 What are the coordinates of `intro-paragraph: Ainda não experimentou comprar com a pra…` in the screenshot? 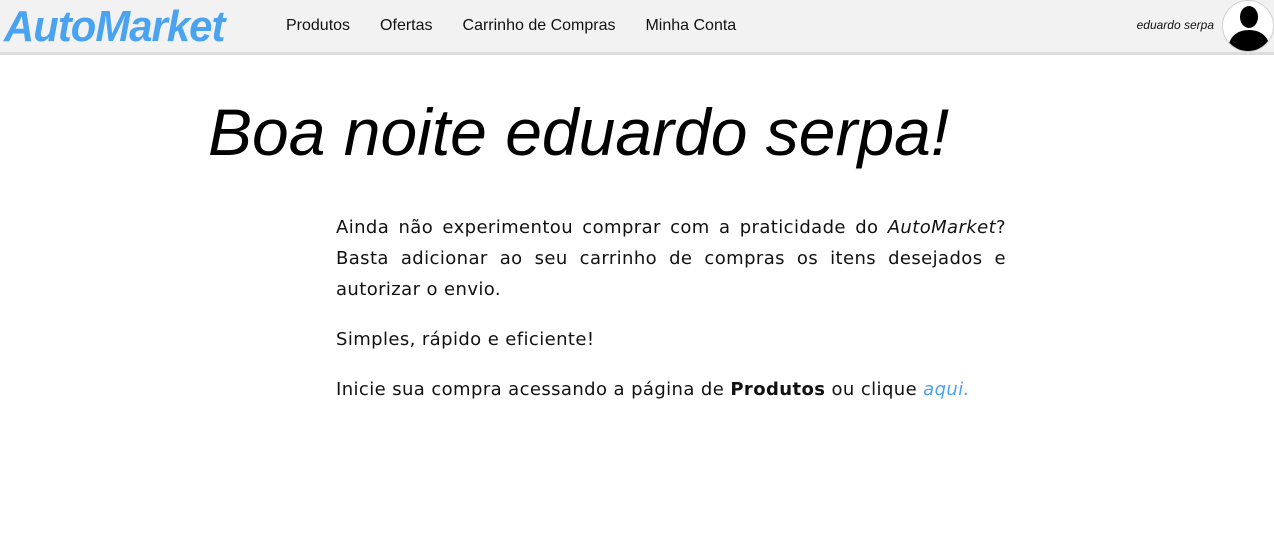 It's located at (671, 258).